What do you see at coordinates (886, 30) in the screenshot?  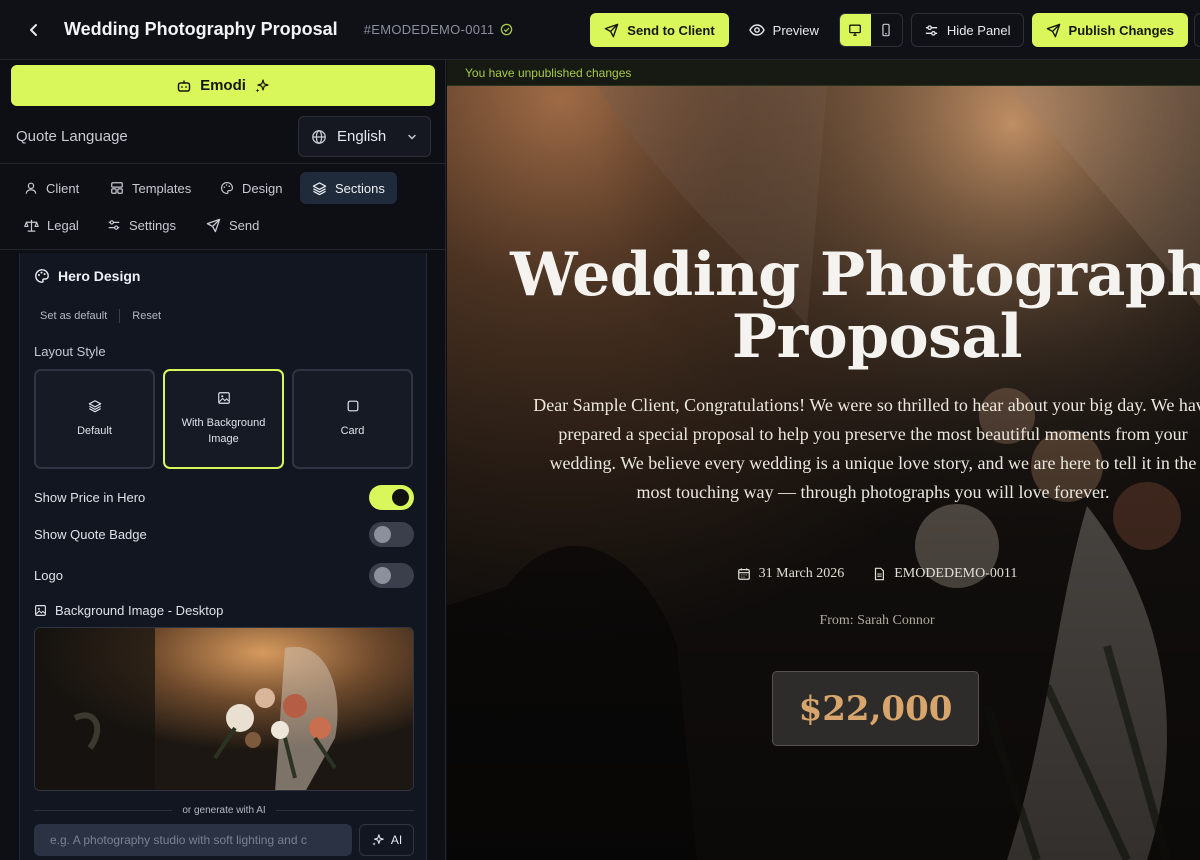 I see `mobile-view-button` at bounding box center [886, 30].